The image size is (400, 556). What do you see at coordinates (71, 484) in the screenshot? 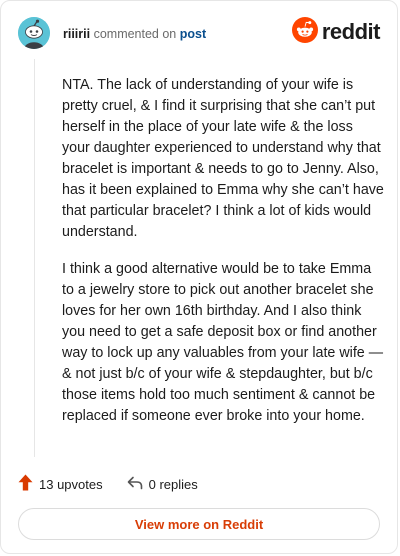
I see `upvote-count: 13 upvotes` at bounding box center [71, 484].